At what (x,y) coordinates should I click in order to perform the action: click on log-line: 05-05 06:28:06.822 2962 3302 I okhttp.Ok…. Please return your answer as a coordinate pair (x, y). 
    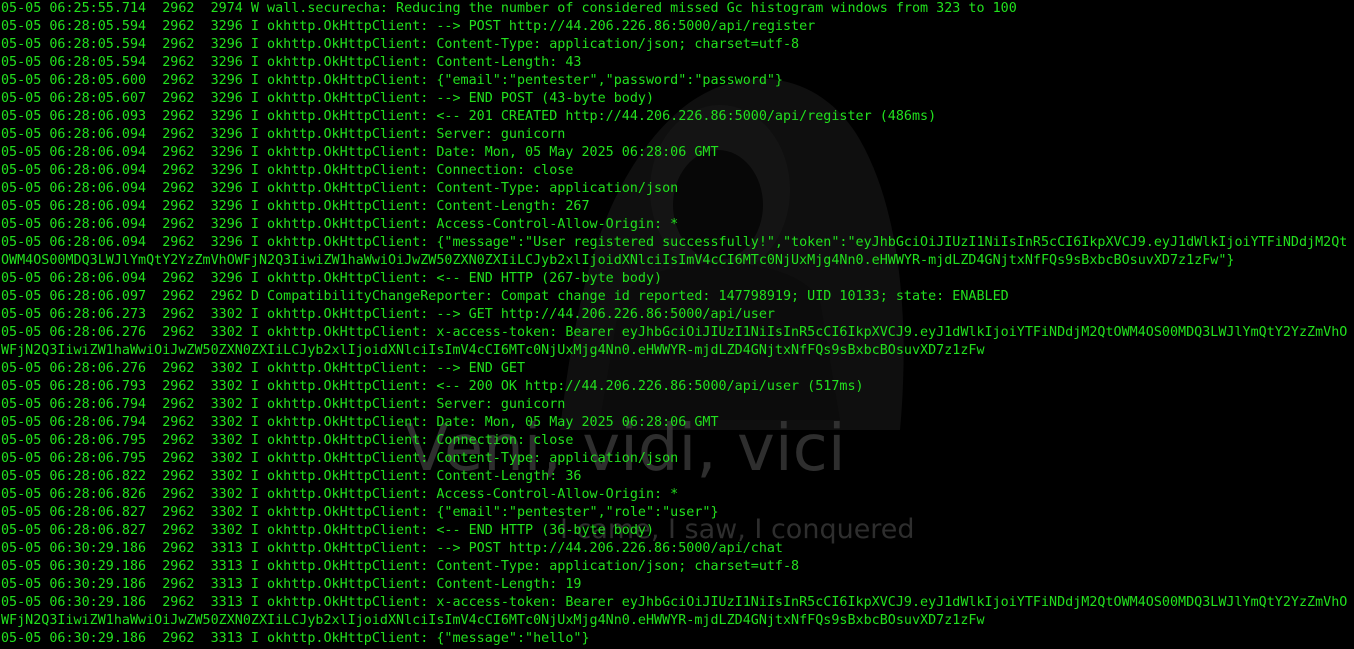
    Looking at the image, I should click on (291, 476).